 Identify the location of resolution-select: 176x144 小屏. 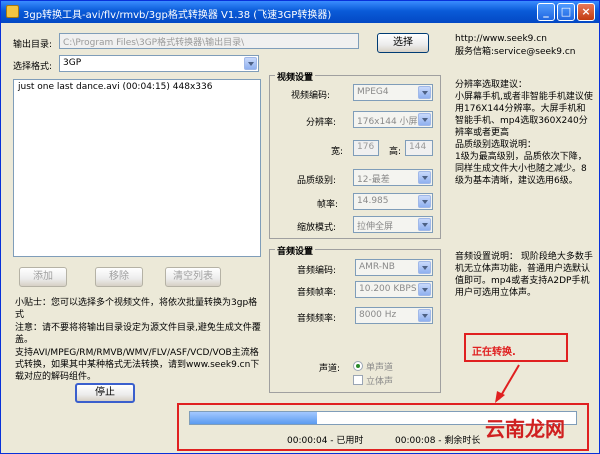
(393, 119).